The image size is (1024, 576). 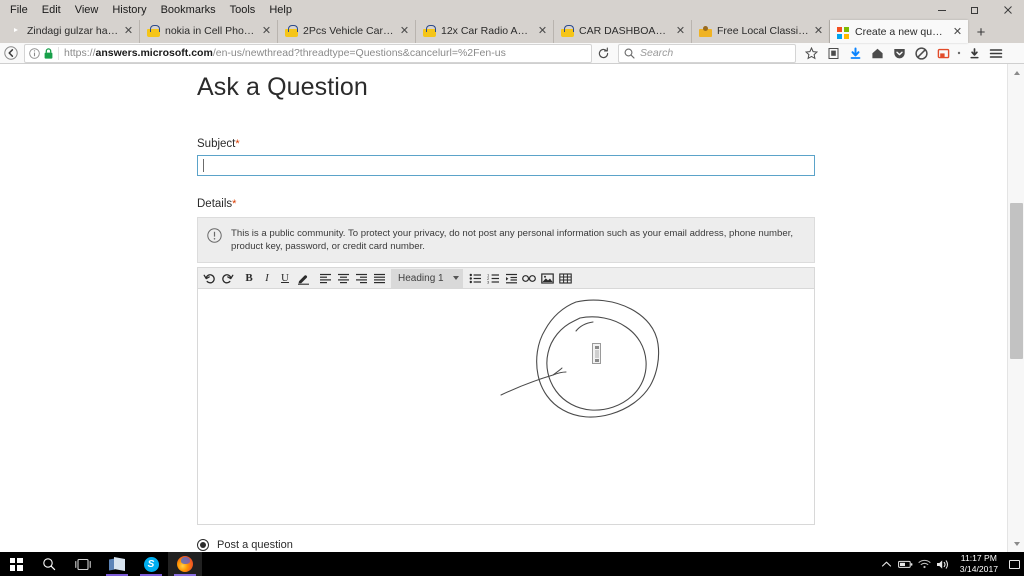 What do you see at coordinates (1016, 72) in the screenshot?
I see `scroll-up-icon` at bounding box center [1016, 72].